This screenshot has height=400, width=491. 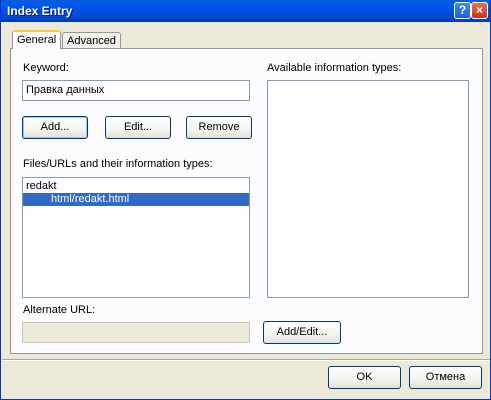 I want to click on tab-general-label: General, so click(x=37, y=40).